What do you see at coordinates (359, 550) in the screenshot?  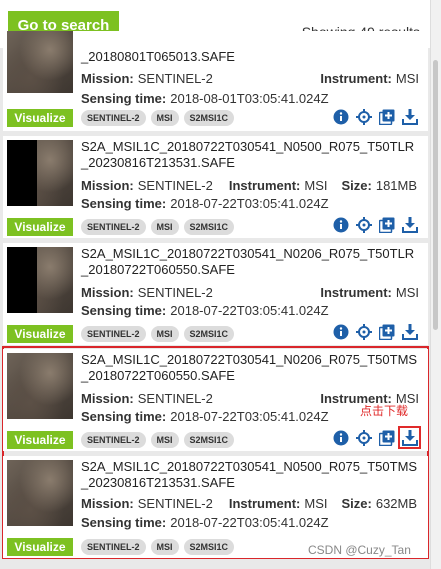 I see `watermark: CSDN @Cuzy_Tan` at bounding box center [359, 550].